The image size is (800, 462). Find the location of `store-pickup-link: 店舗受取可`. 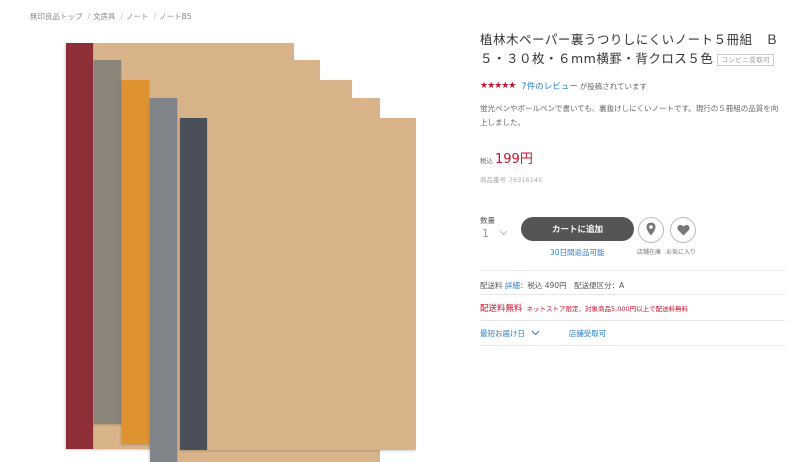

store-pickup-link: 店舗受取可 is located at coordinates (588, 333).